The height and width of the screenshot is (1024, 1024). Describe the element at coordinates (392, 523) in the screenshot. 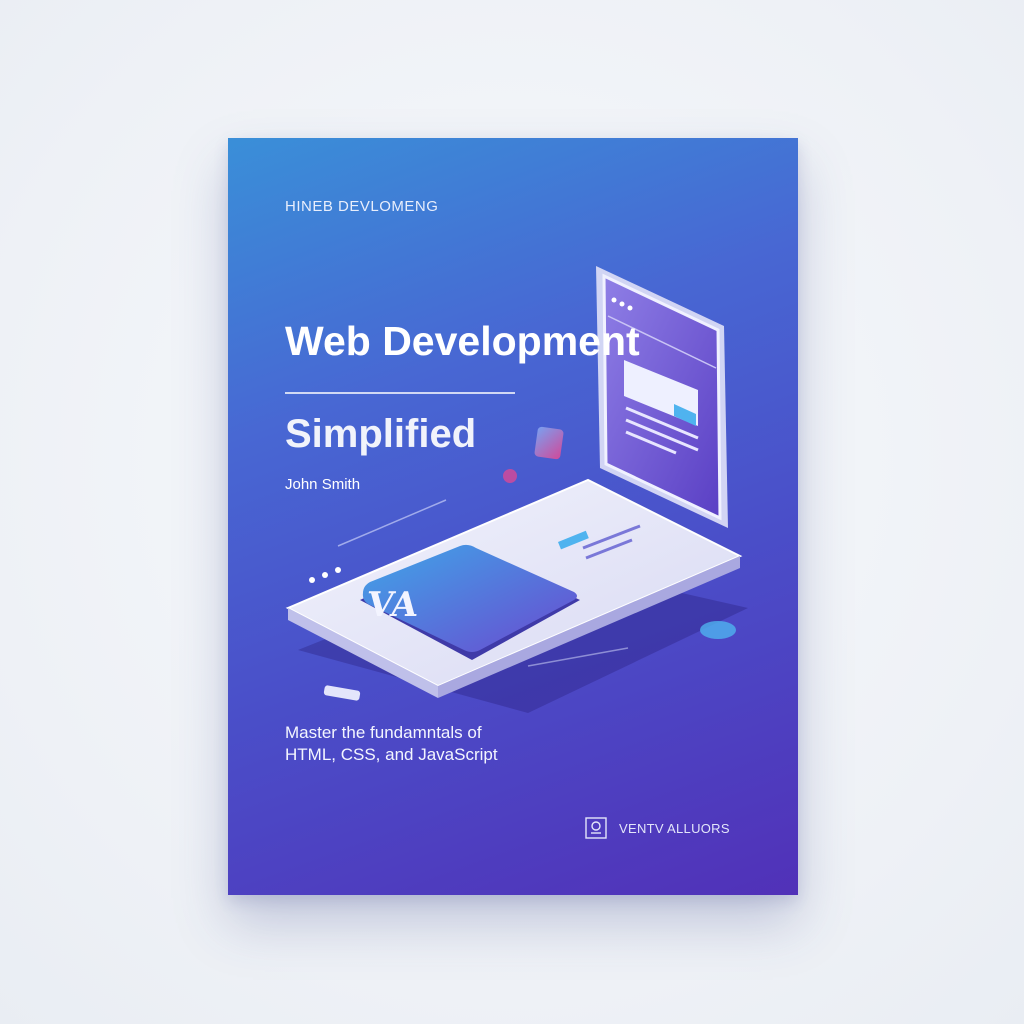

I see `decorative-line` at that location.